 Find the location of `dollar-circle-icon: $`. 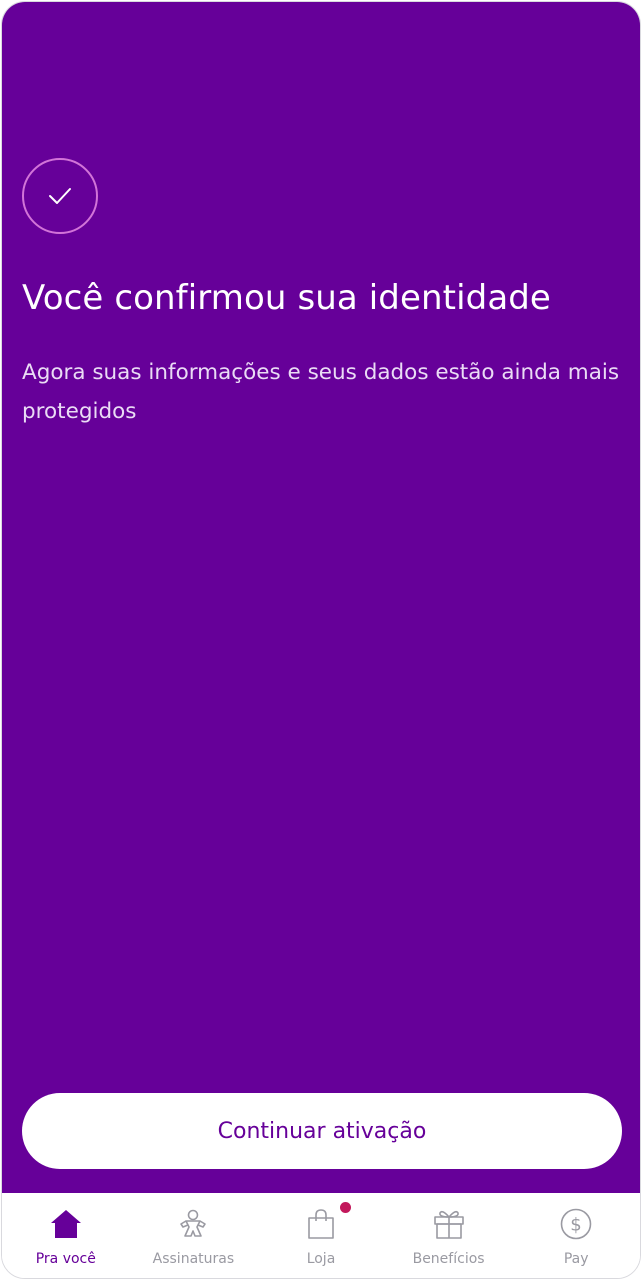

dollar-circle-icon: $ is located at coordinates (576, 1224).